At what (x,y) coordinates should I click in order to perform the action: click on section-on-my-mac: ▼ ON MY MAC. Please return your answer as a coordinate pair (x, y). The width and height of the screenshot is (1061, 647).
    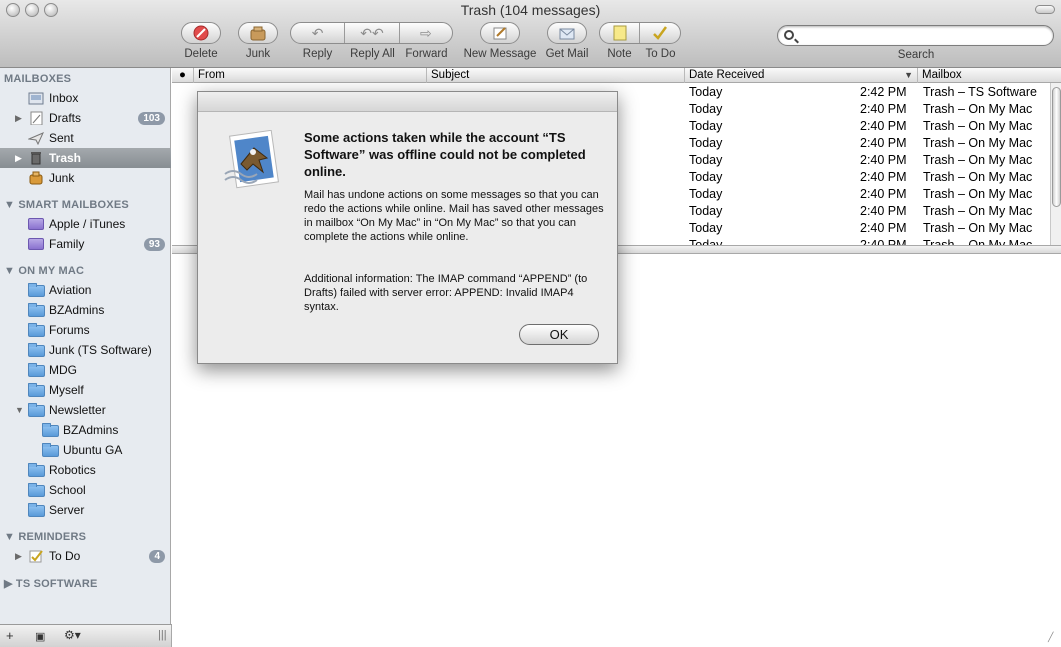
    Looking at the image, I should click on (44, 271).